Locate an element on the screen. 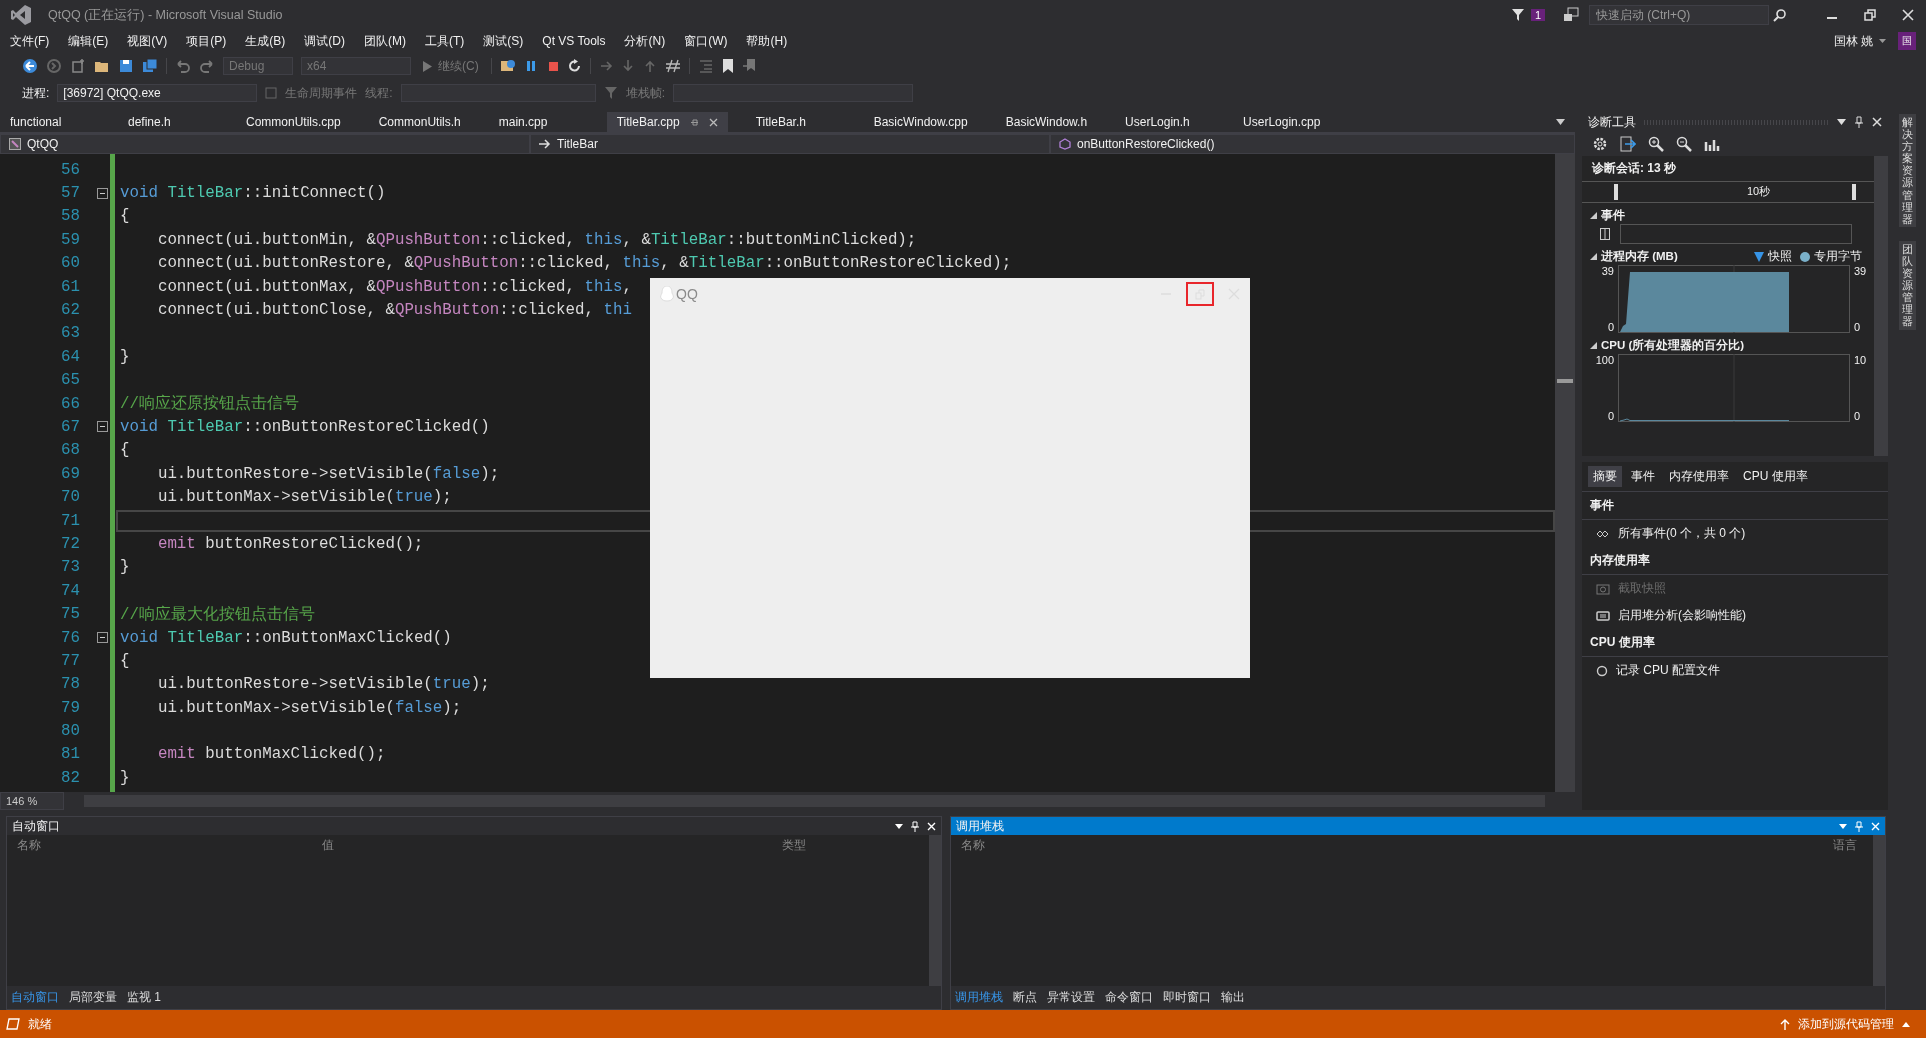 This screenshot has width=1926, height=1038. menu-item: 分析(N) is located at coordinates (650, 41).